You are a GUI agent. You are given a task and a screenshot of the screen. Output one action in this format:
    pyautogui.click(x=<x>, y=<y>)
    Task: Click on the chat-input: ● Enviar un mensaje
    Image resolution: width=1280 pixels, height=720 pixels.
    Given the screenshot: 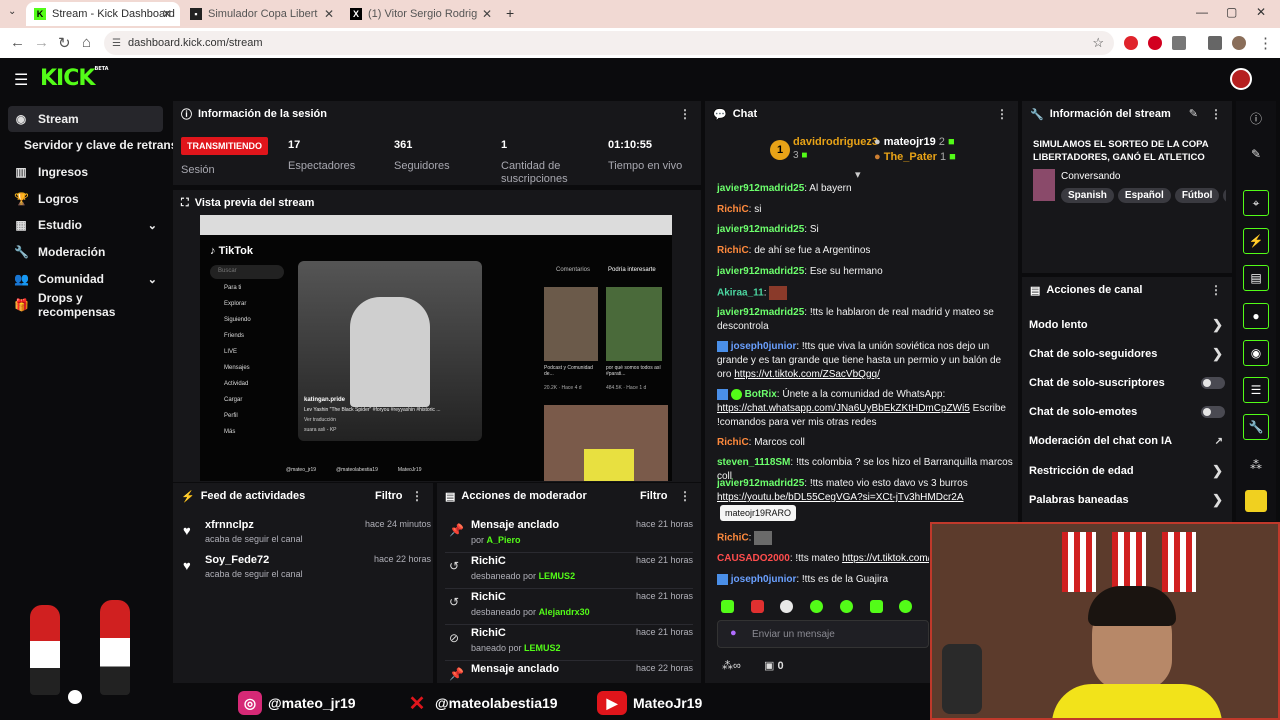 What is the action you would take?
    pyautogui.click(x=823, y=634)
    